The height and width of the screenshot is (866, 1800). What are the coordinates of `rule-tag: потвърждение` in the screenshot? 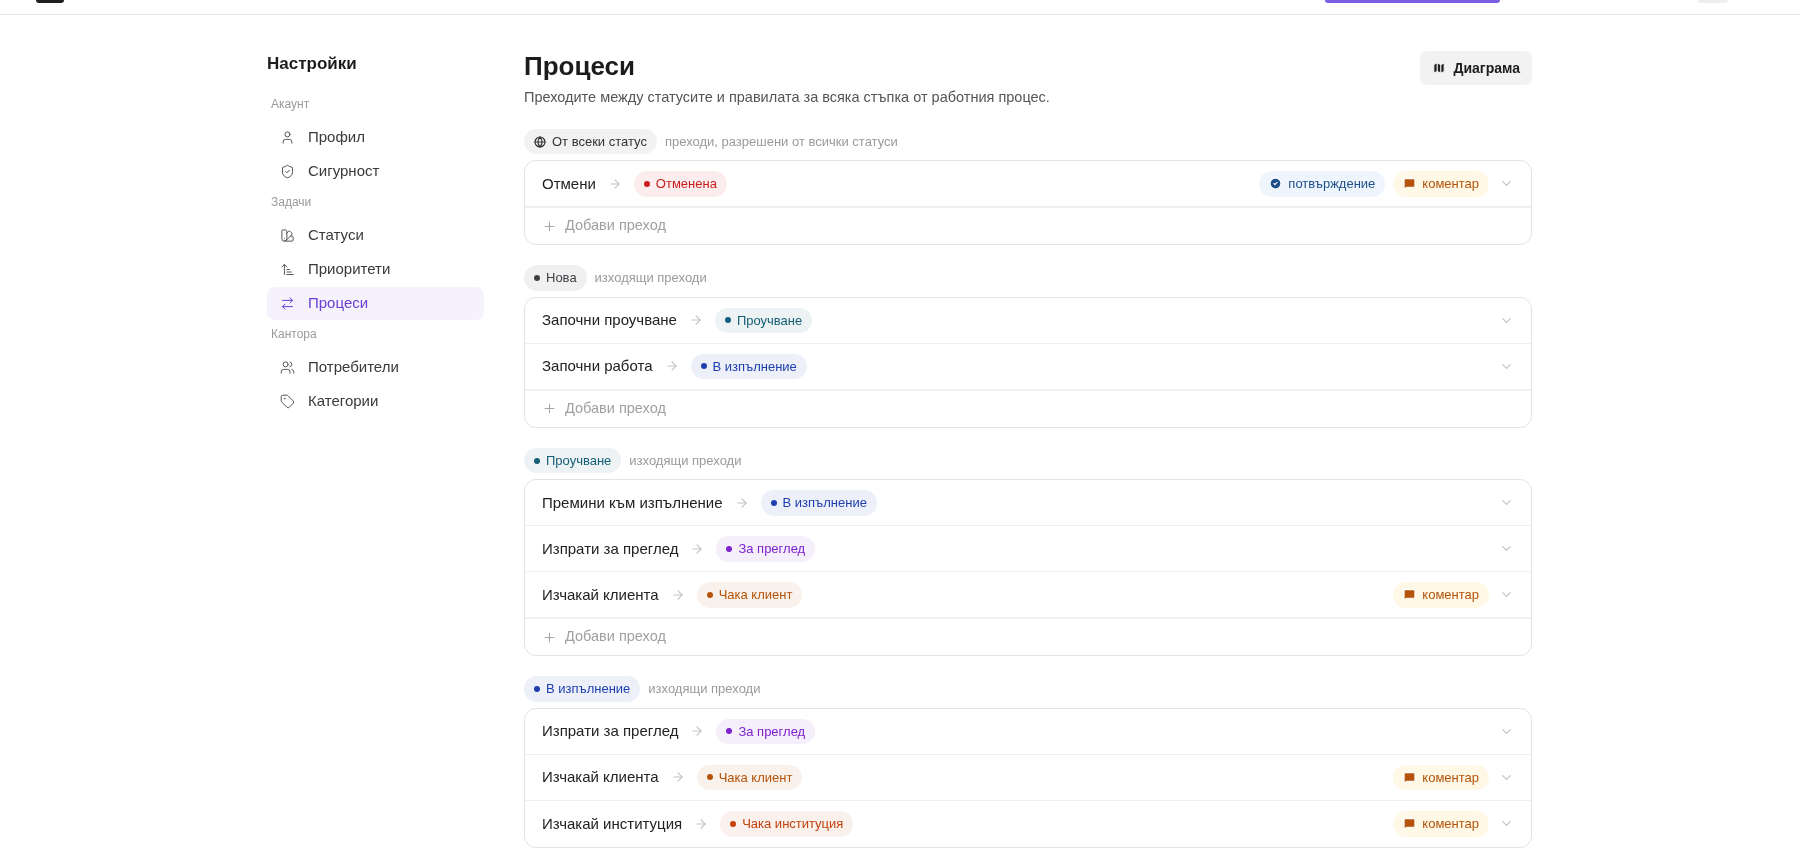 It's located at (1322, 184).